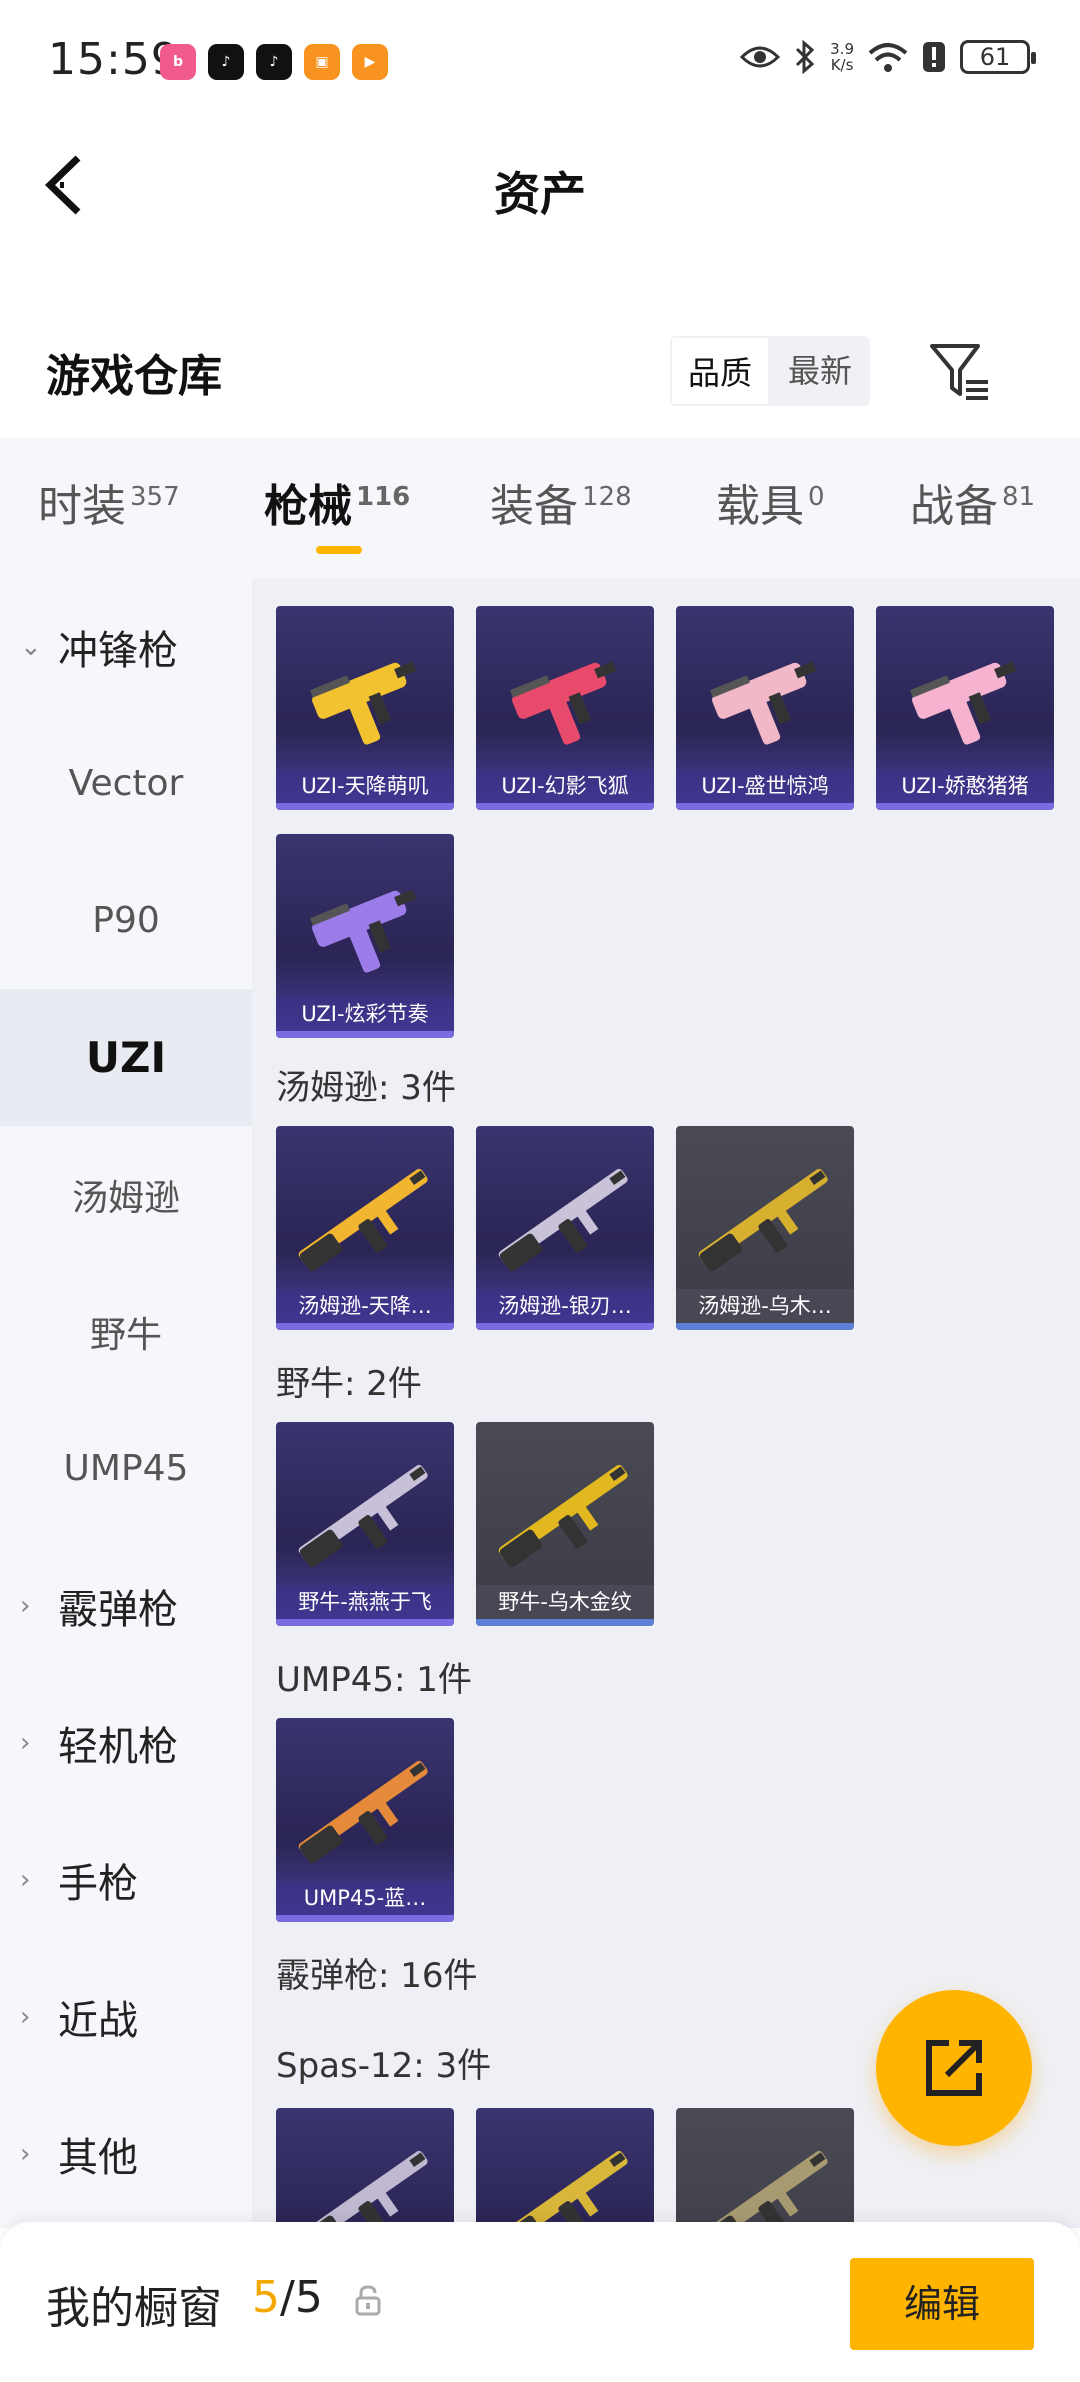 The image size is (1080, 2382). What do you see at coordinates (118, 650) in the screenshot?
I see `sidebar-item-label: 冲锋枪` at bounding box center [118, 650].